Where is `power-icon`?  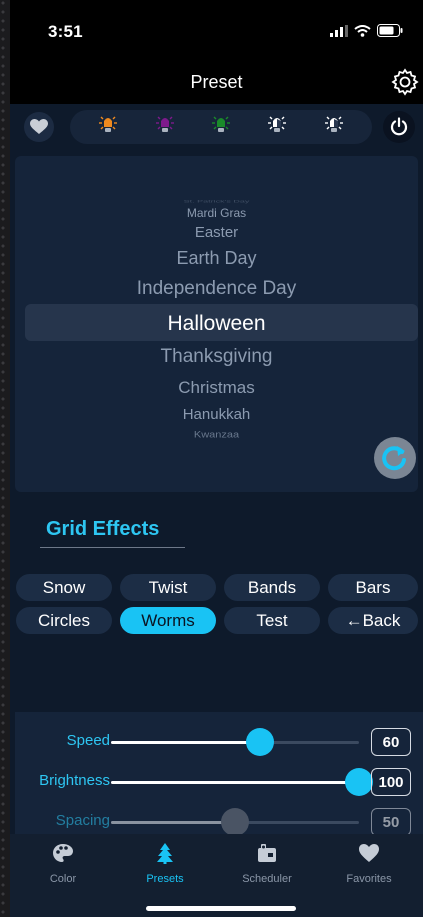 power-icon is located at coordinates (399, 126).